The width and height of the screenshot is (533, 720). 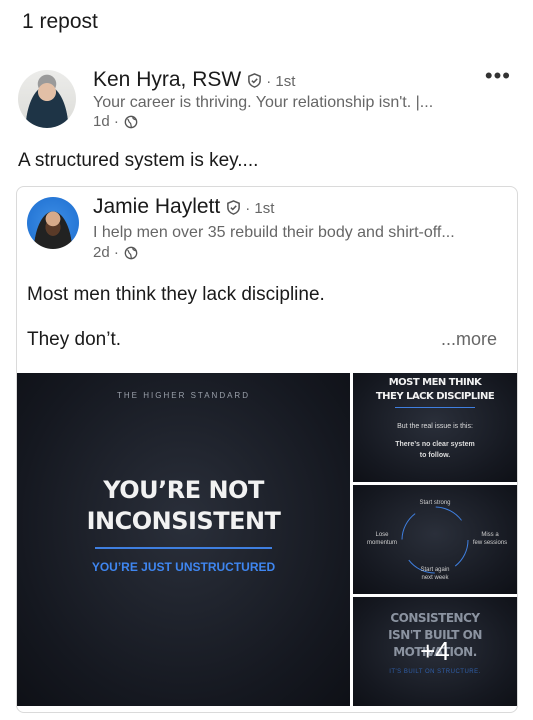 What do you see at coordinates (381, 543) in the screenshot?
I see `cycle-left-line2: momentum` at bounding box center [381, 543].